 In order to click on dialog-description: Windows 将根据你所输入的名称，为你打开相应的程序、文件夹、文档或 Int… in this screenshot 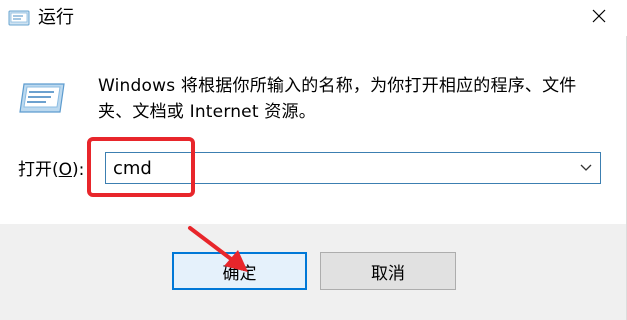, I will do `click(337, 99)`.